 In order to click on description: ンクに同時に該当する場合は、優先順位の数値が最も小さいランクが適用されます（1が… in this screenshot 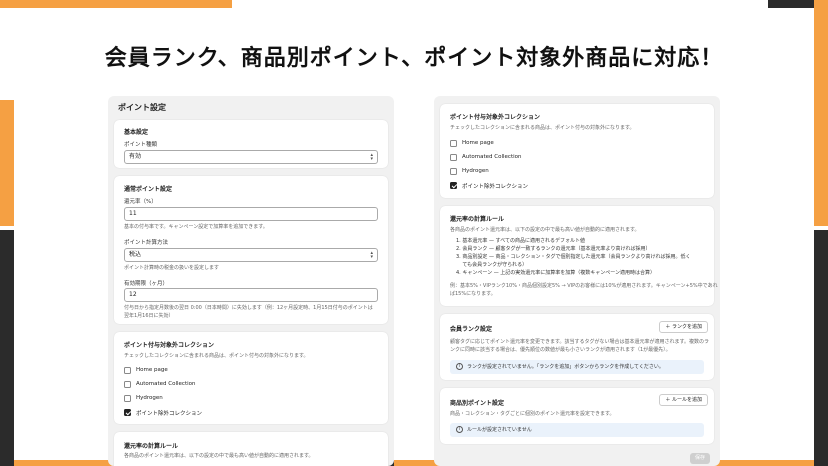, I will do `click(560, 350)`.